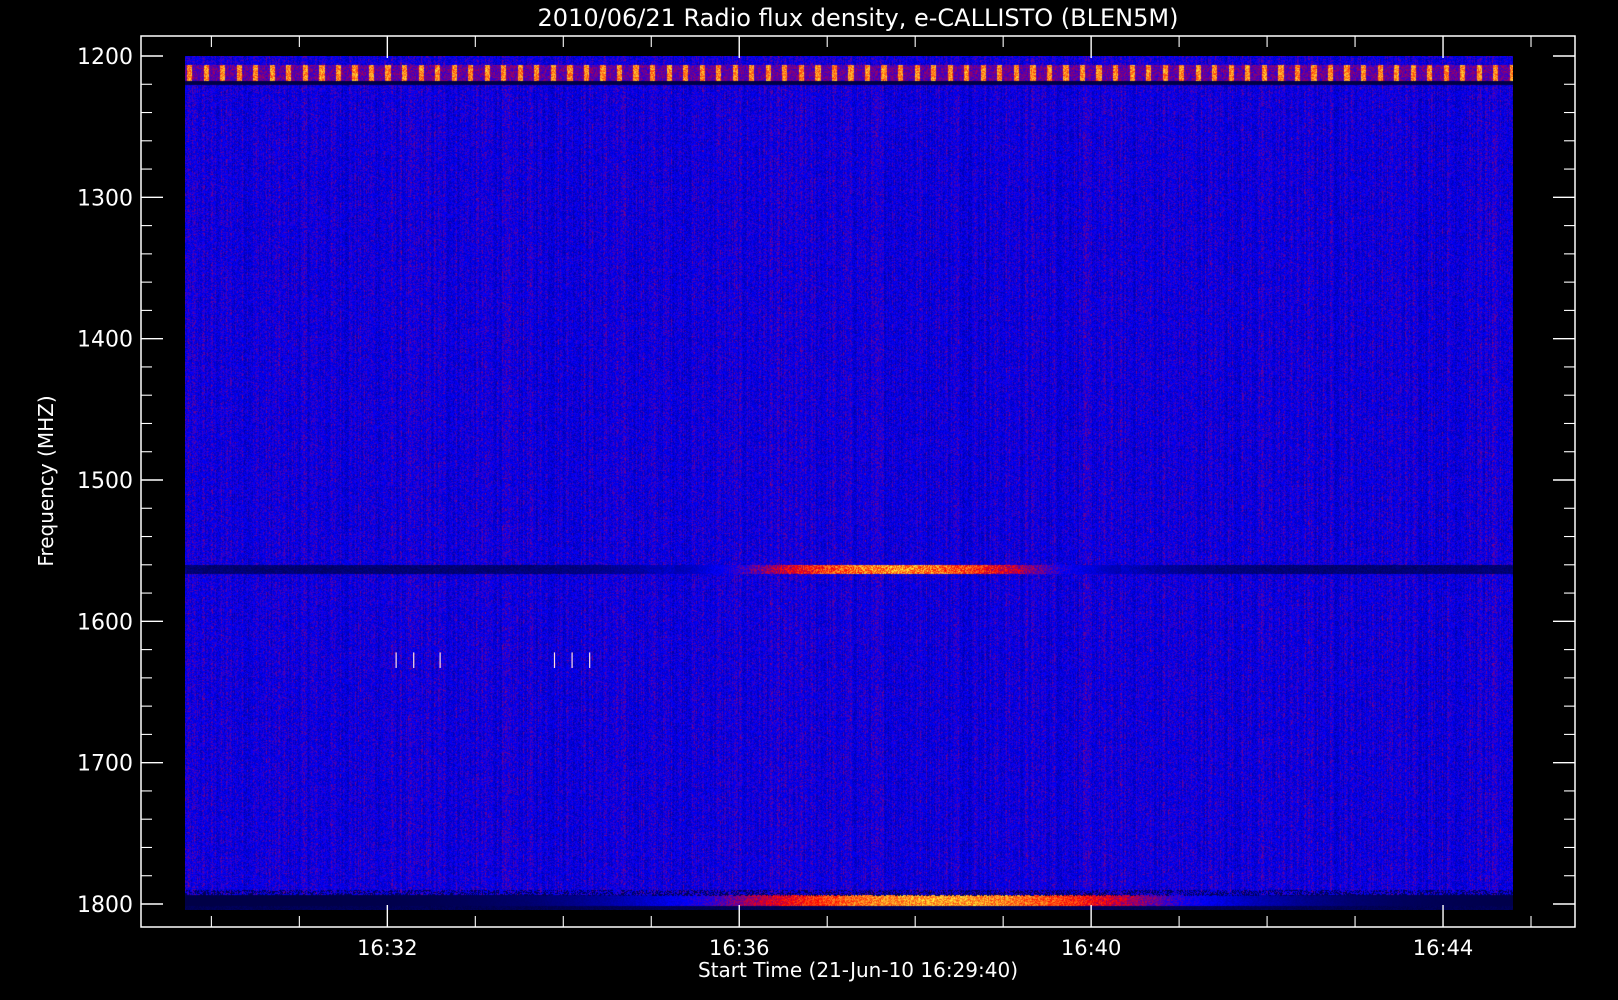 The width and height of the screenshot is (1618, 1000). Describe the element at coordinates (858, 970) in the screenshot. I see `x-axis-label: Start Time (21-Jun-10 16:29:40)` at that location.